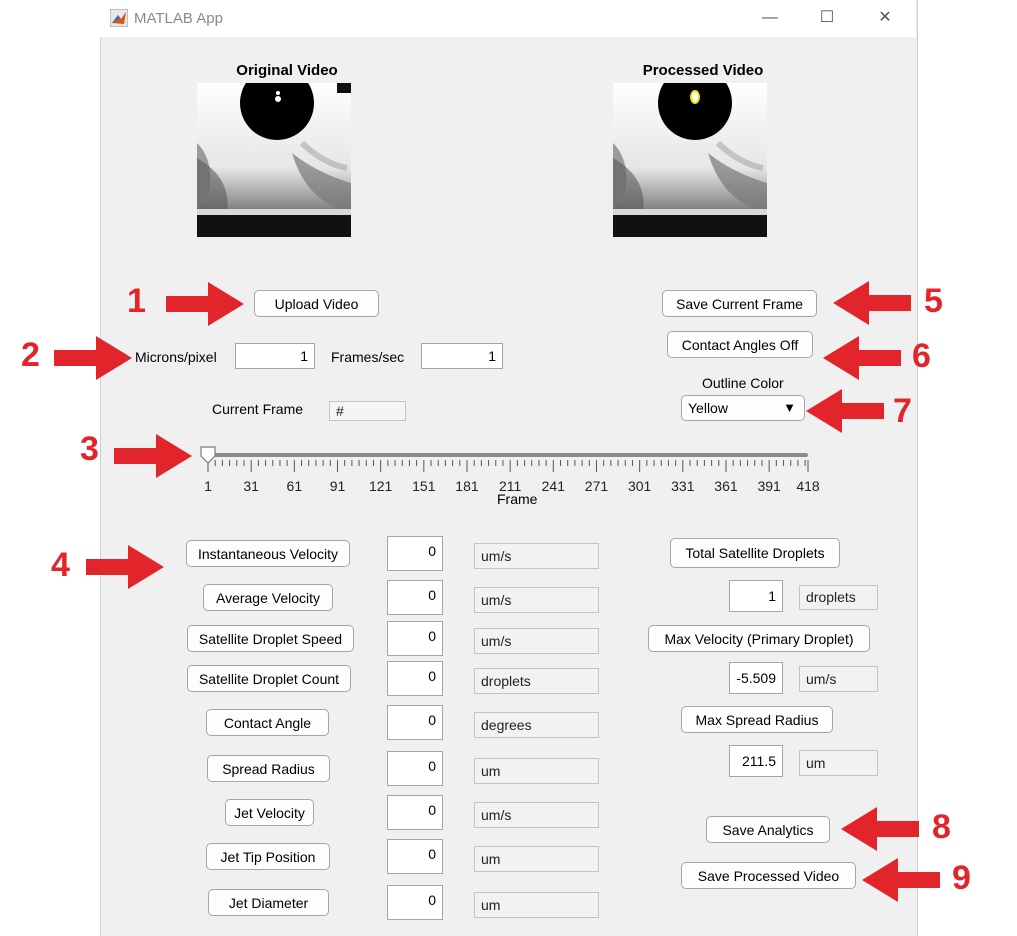 The height and width of the screenshot is (936, 1017). I want to click on metric-button: Jet Diameter, so click(268, 902).